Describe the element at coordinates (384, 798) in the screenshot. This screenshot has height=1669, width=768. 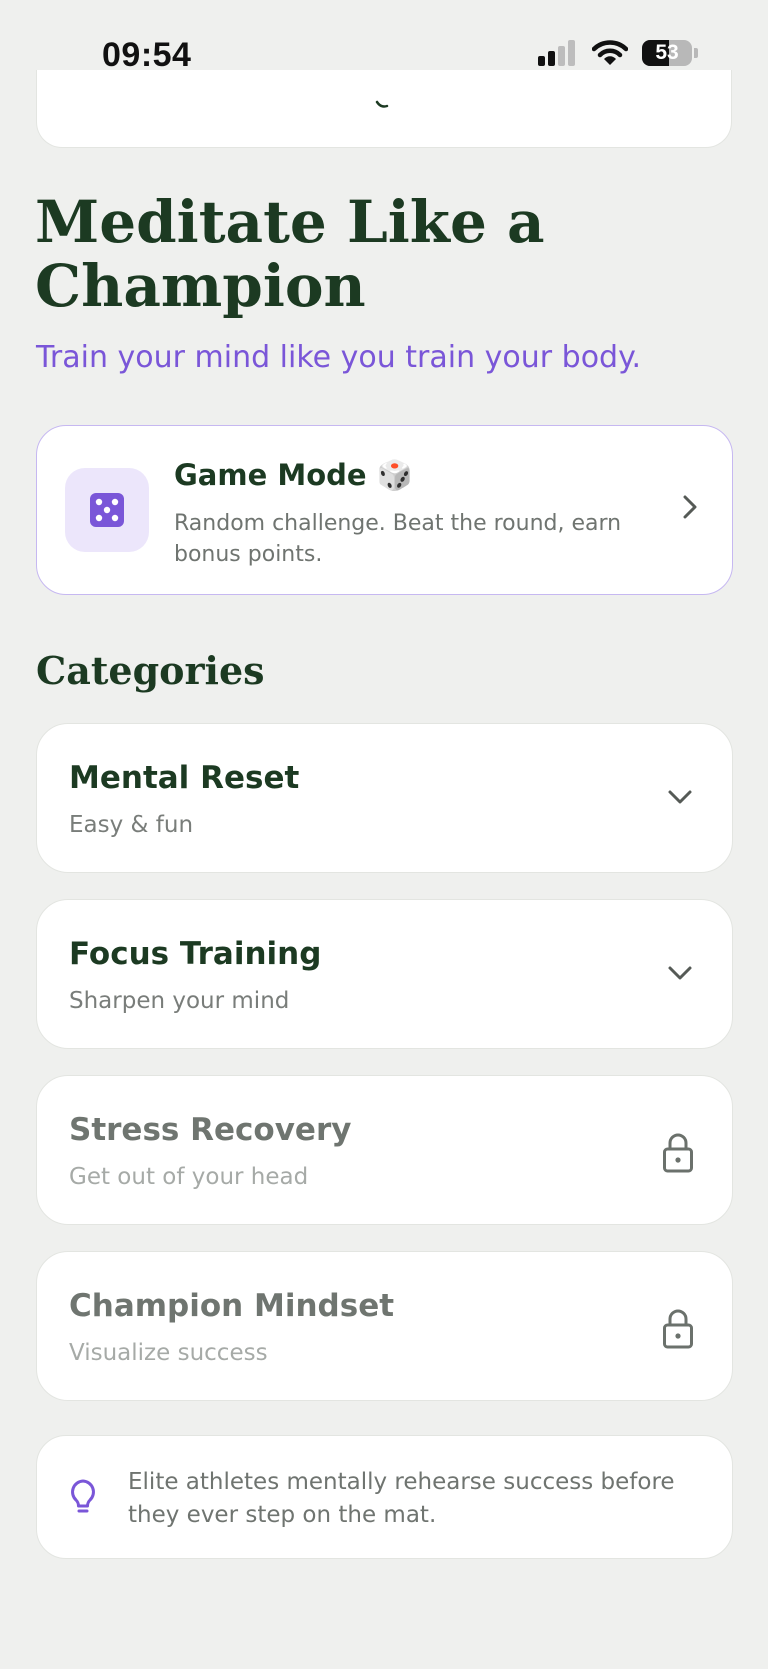
I see `category-card-mental-reset: Mental Reset Easy & fun` at that location.